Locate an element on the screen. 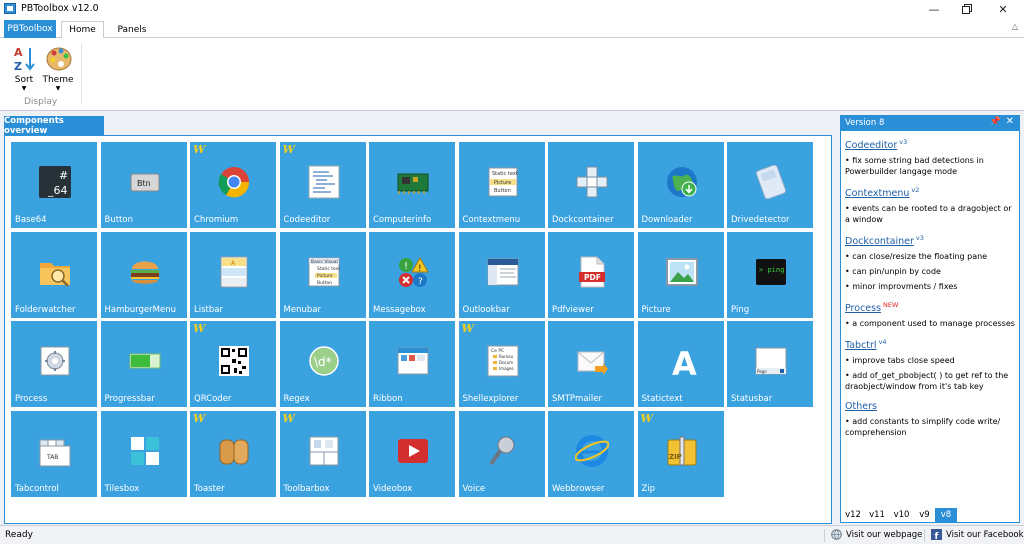 This screenshot has width=1024, height=544. tile-listbar: A Listbar is located at coordinates (233, 274).